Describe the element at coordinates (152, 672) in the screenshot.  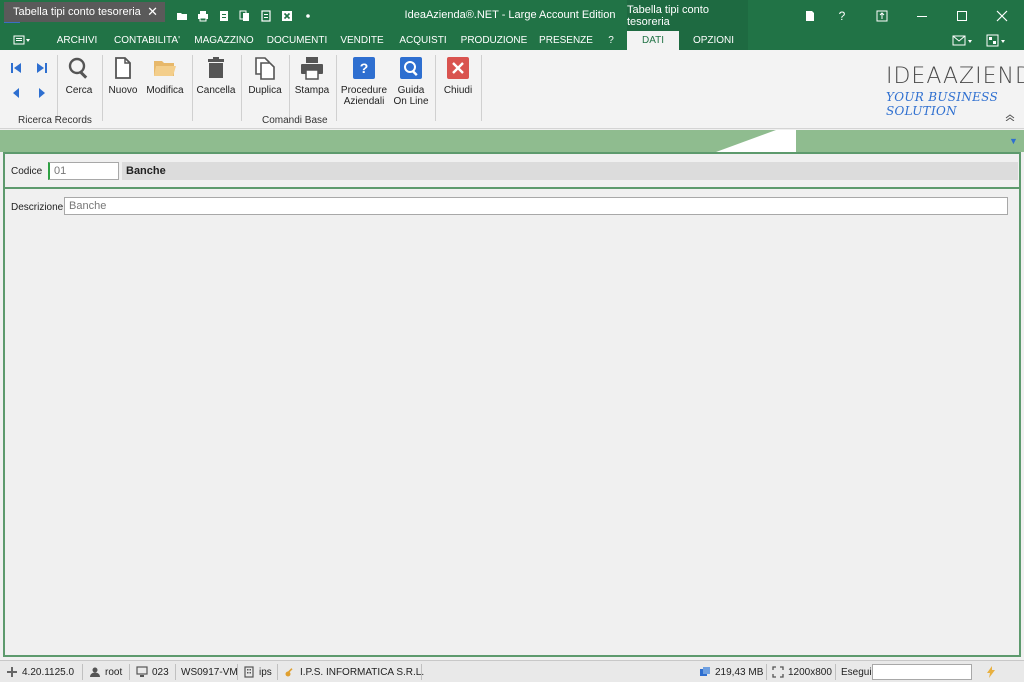
I see `status-terminal: 023` at that location.